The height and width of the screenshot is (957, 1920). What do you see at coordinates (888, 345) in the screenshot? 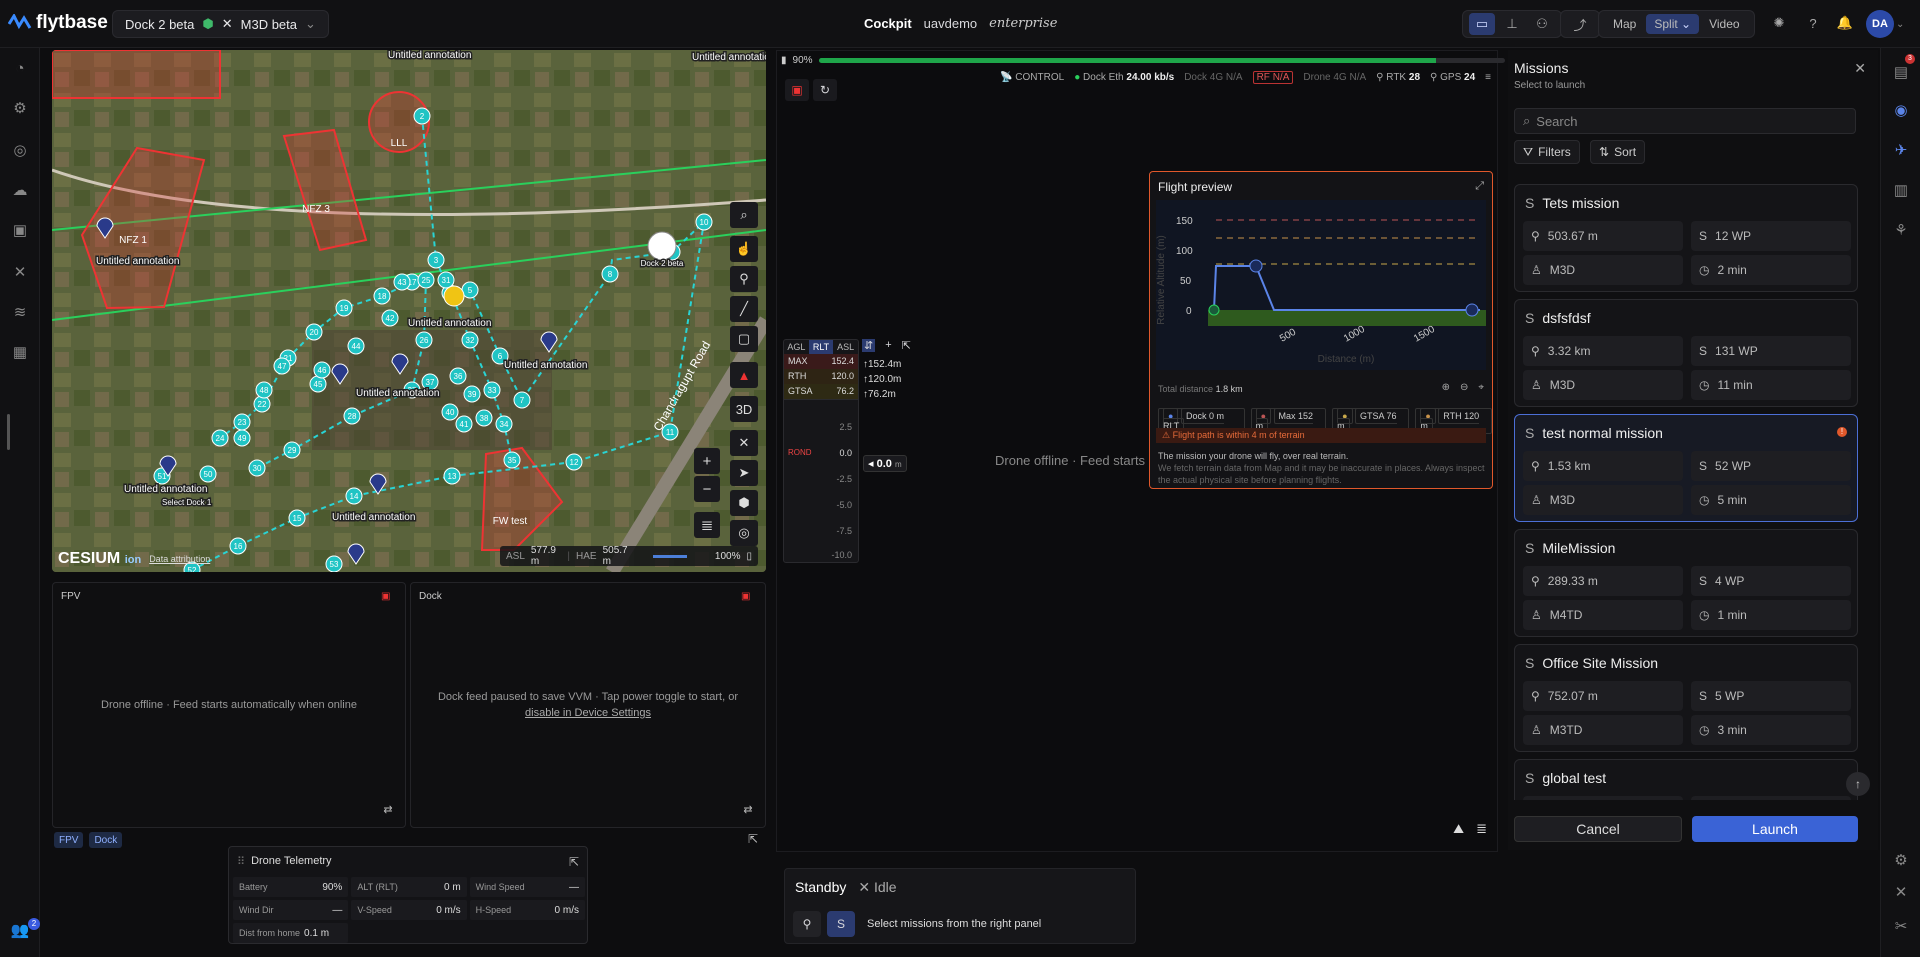
I see `add-icon: +` at bounding box center [888, 345].